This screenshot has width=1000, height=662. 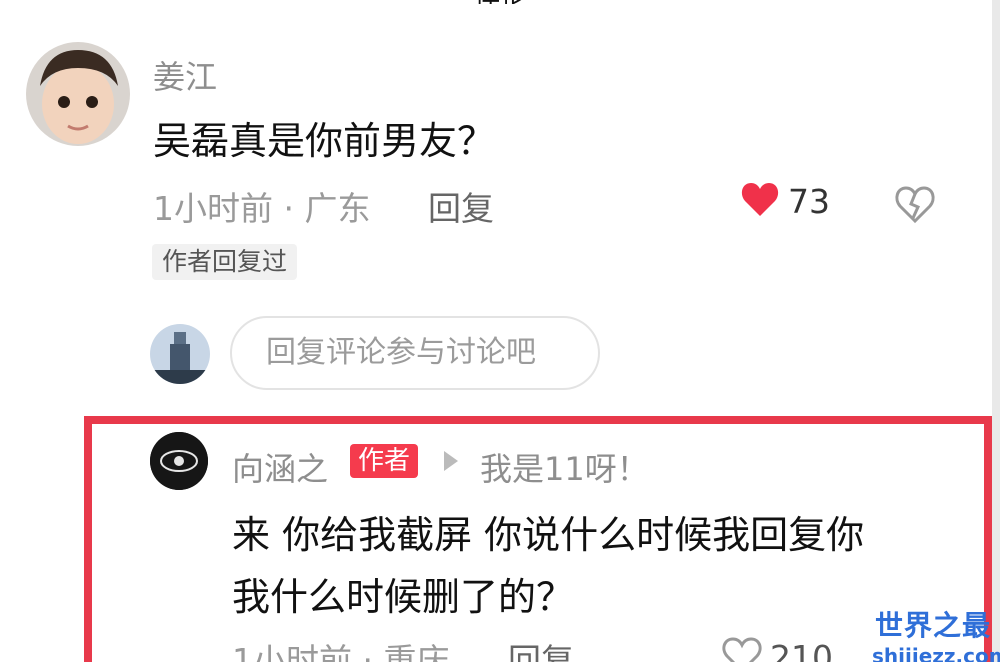 I want to click on heart-filled-icon, so click(x=760, y=201).